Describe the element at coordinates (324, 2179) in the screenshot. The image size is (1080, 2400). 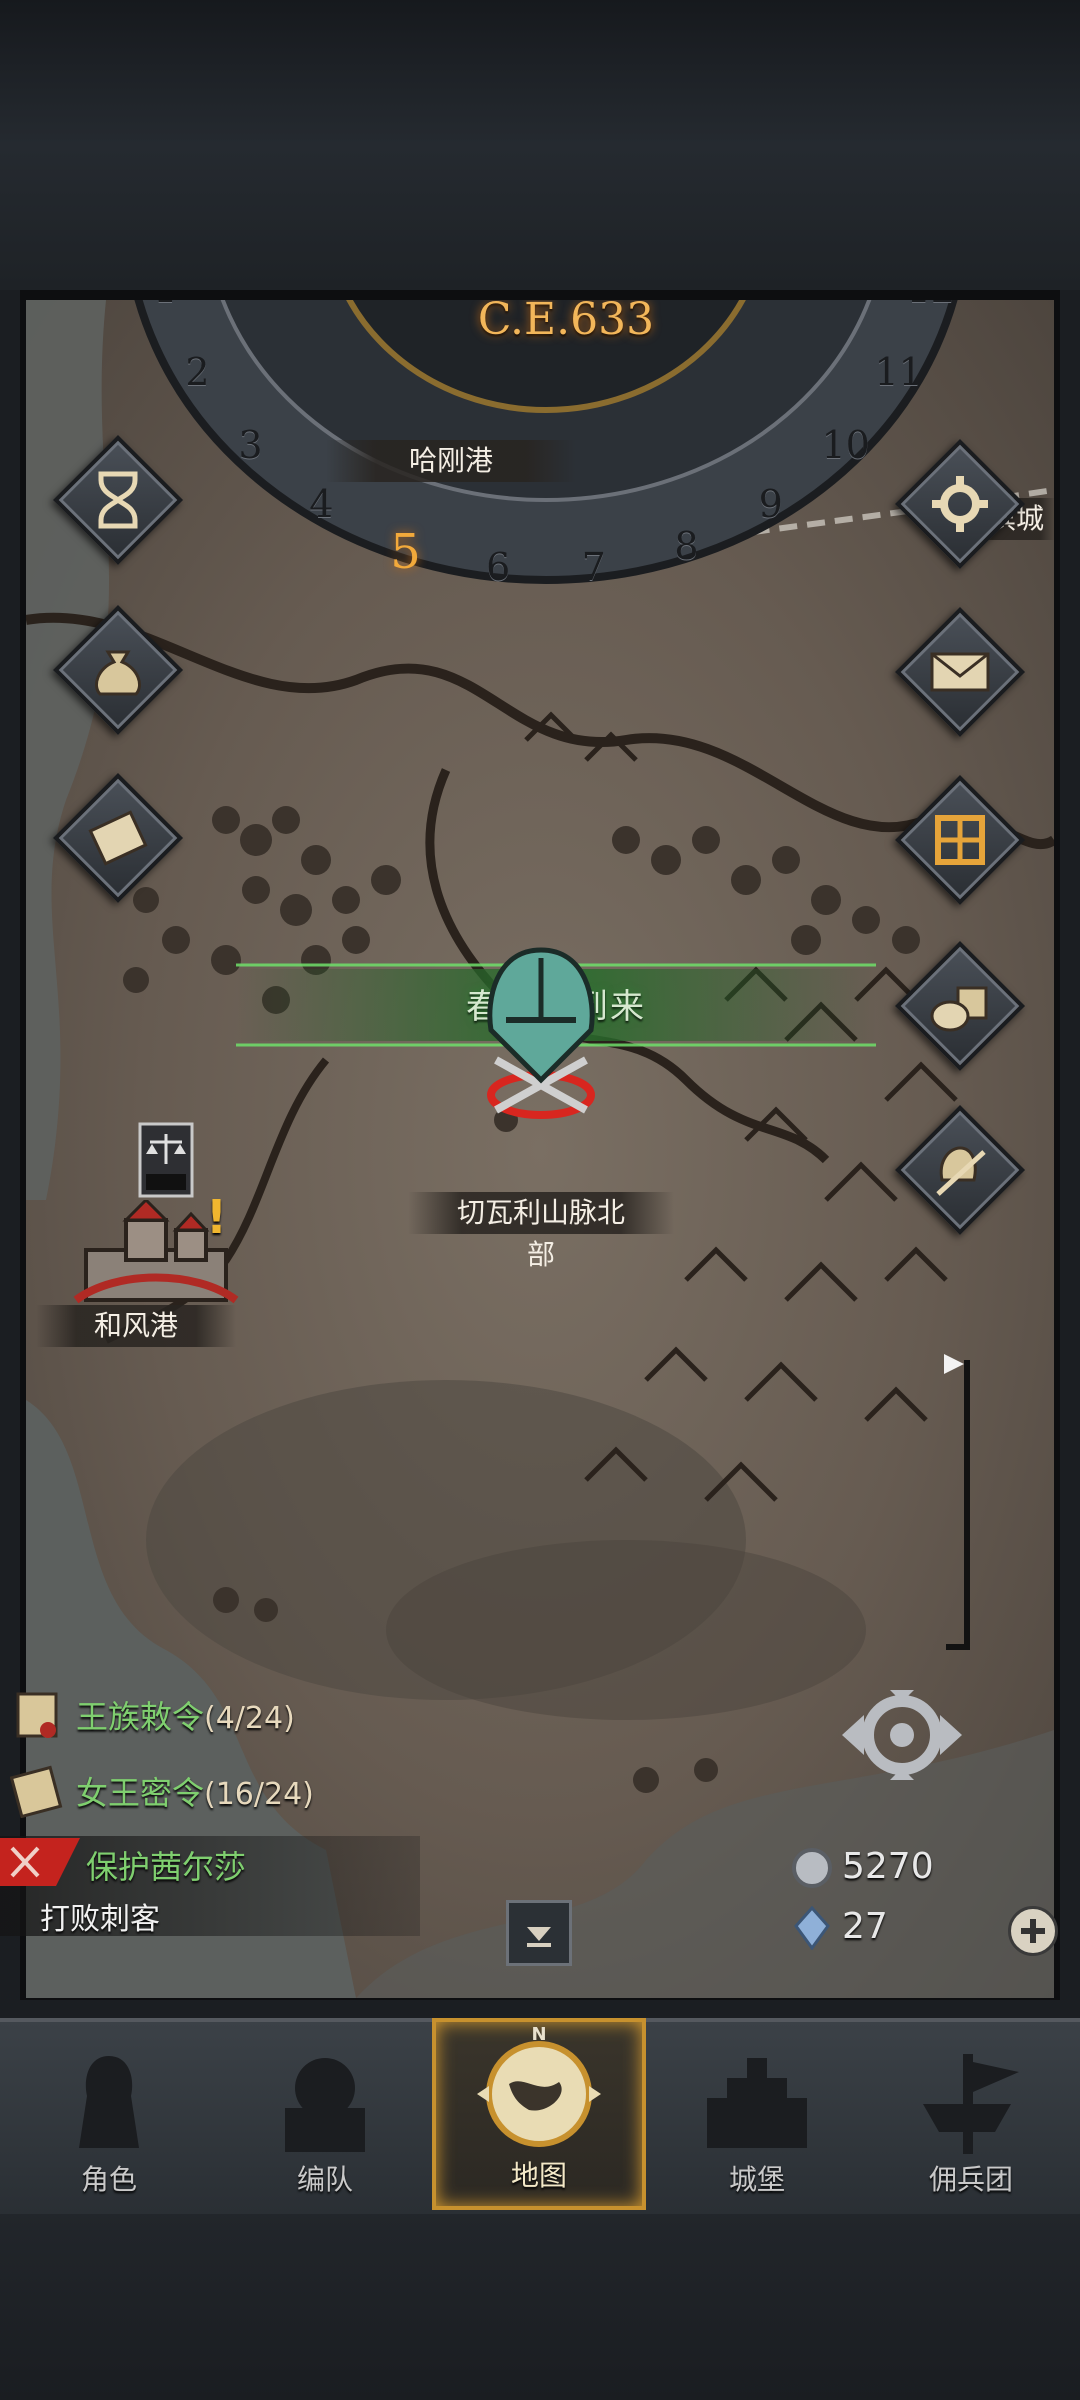
I see `tab-label: 编队` at that location.